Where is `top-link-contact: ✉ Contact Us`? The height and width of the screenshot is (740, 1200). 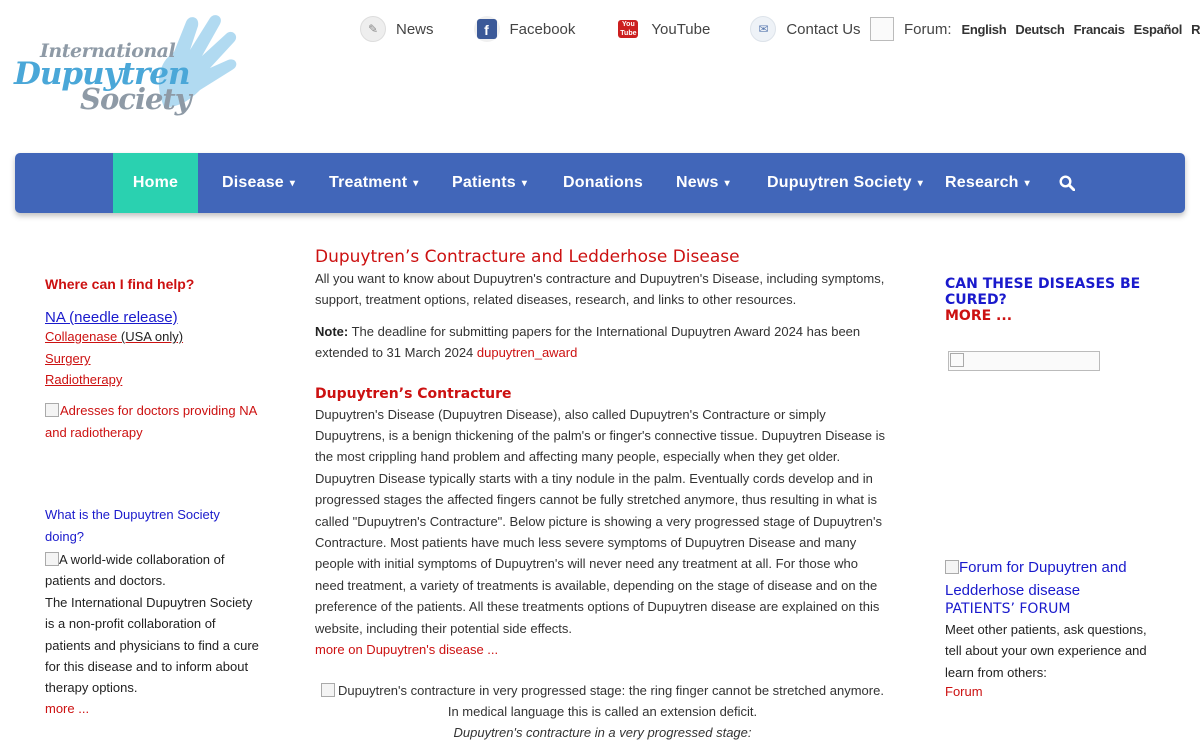
top-link-contact: ✉ Contact Us is located at coordinates (805, 29).